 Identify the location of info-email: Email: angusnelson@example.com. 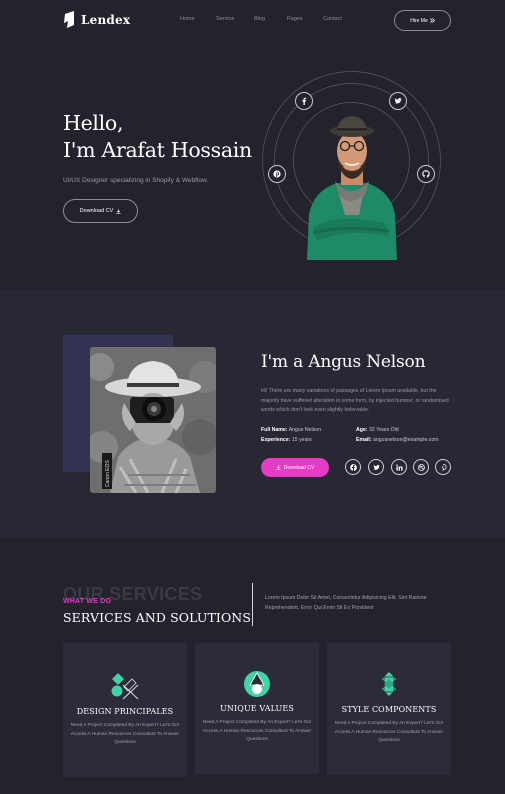
(397, 440).